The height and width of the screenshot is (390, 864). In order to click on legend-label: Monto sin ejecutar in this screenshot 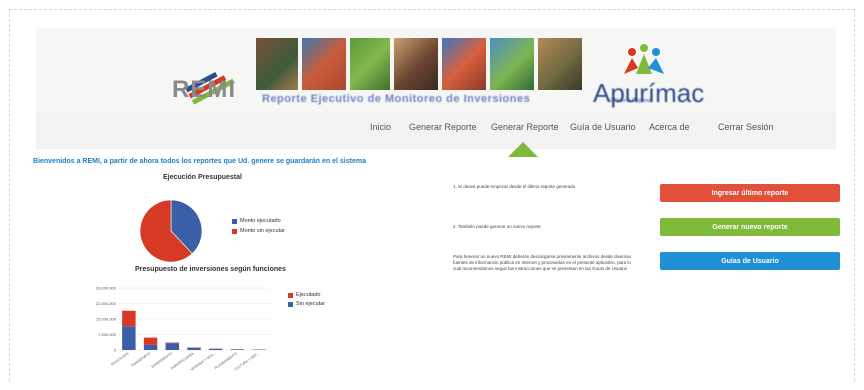, I will do `click(262, 231)`.